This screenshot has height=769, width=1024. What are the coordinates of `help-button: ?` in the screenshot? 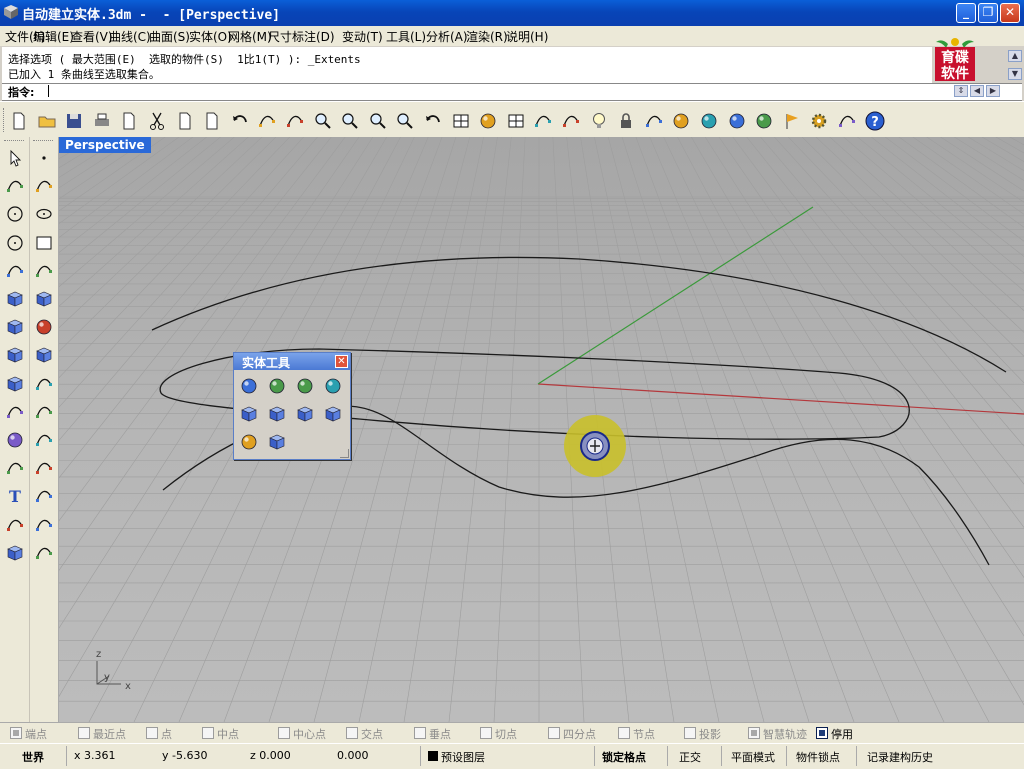 It's located at (875, 121).